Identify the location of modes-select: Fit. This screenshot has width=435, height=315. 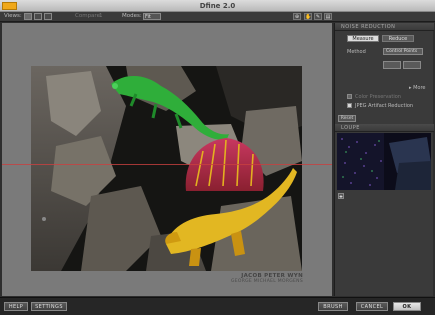
(152, 16).